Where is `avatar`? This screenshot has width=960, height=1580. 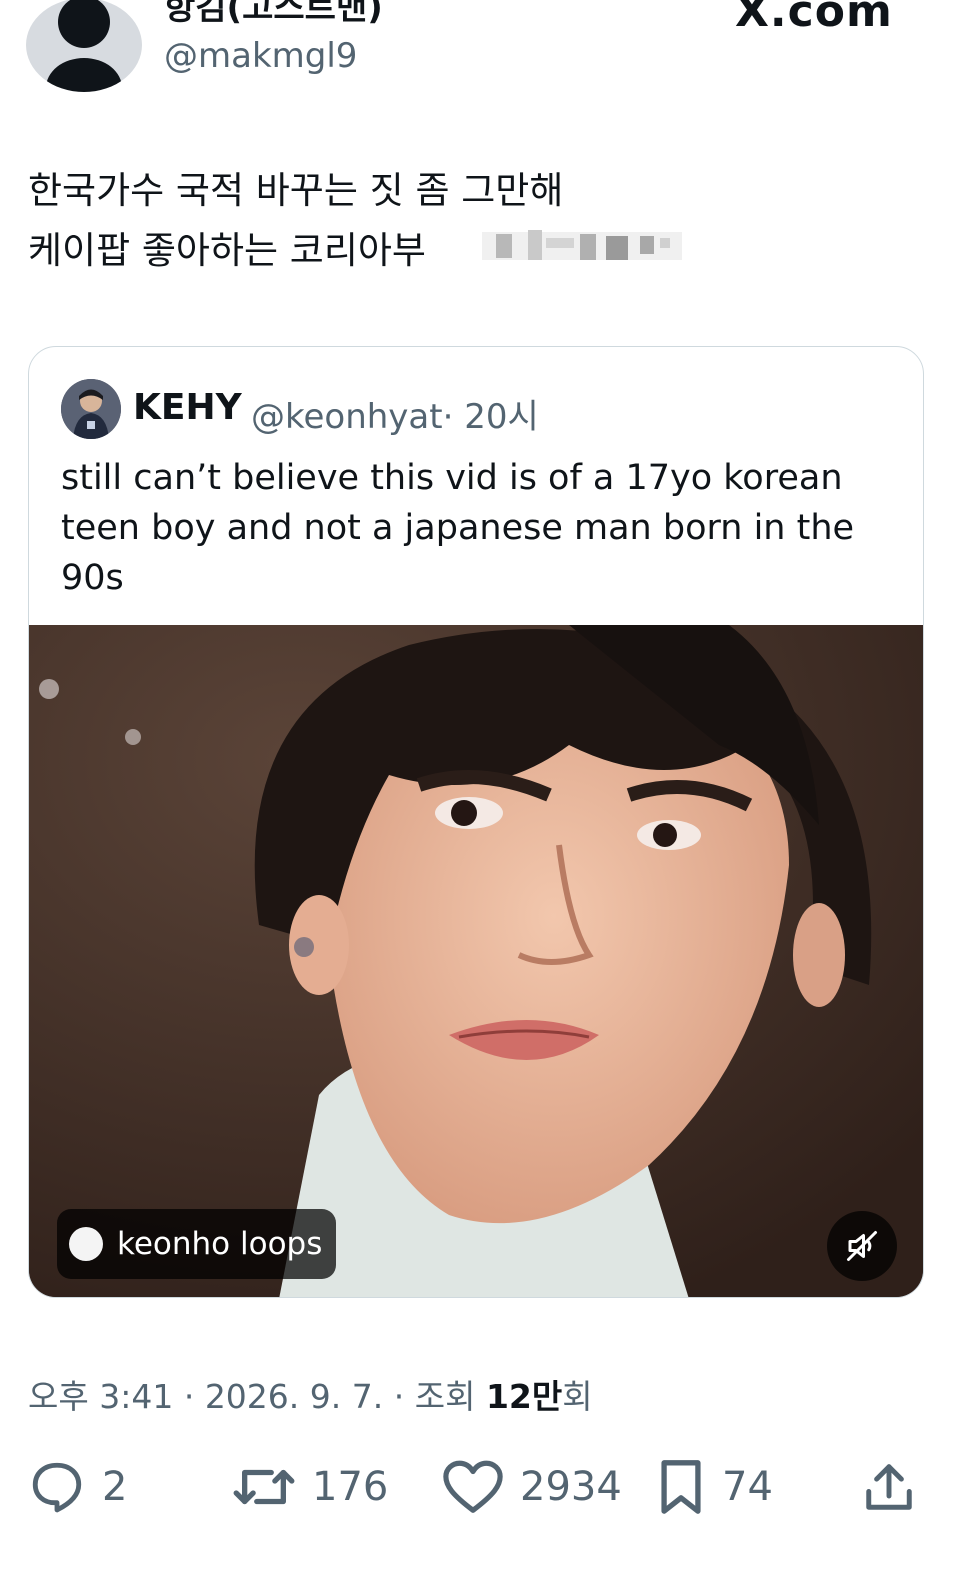
avatar is located at coordinates (84, 46).